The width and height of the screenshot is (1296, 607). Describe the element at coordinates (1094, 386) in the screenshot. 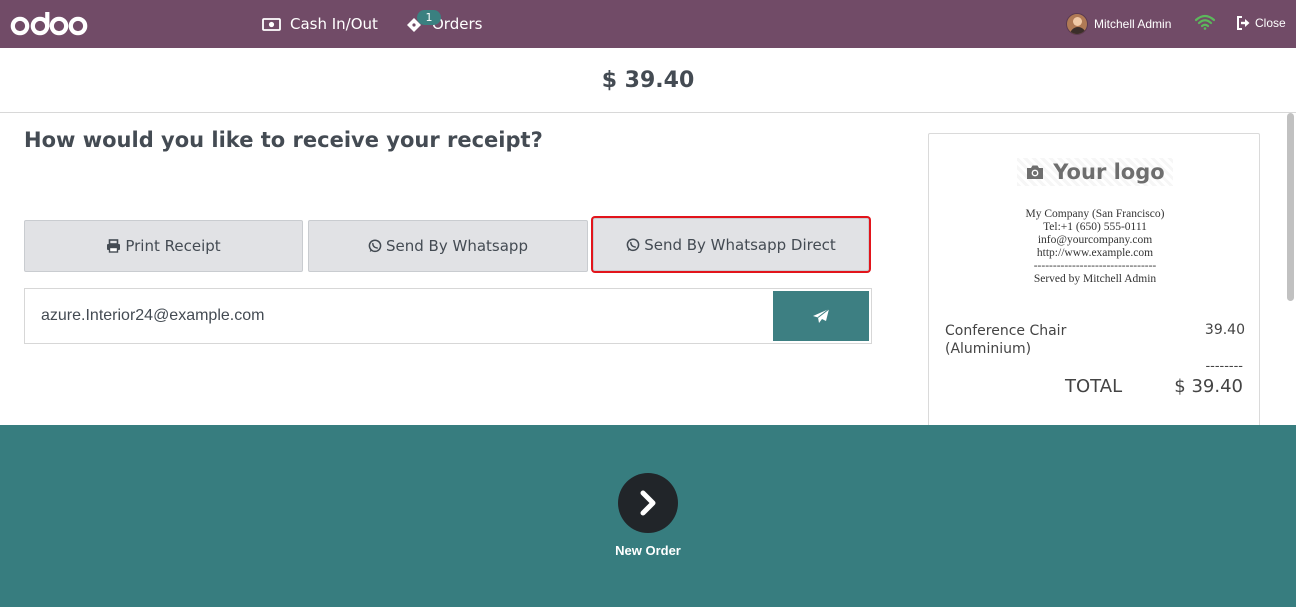

I see `total-label: TOTAL` at that location.